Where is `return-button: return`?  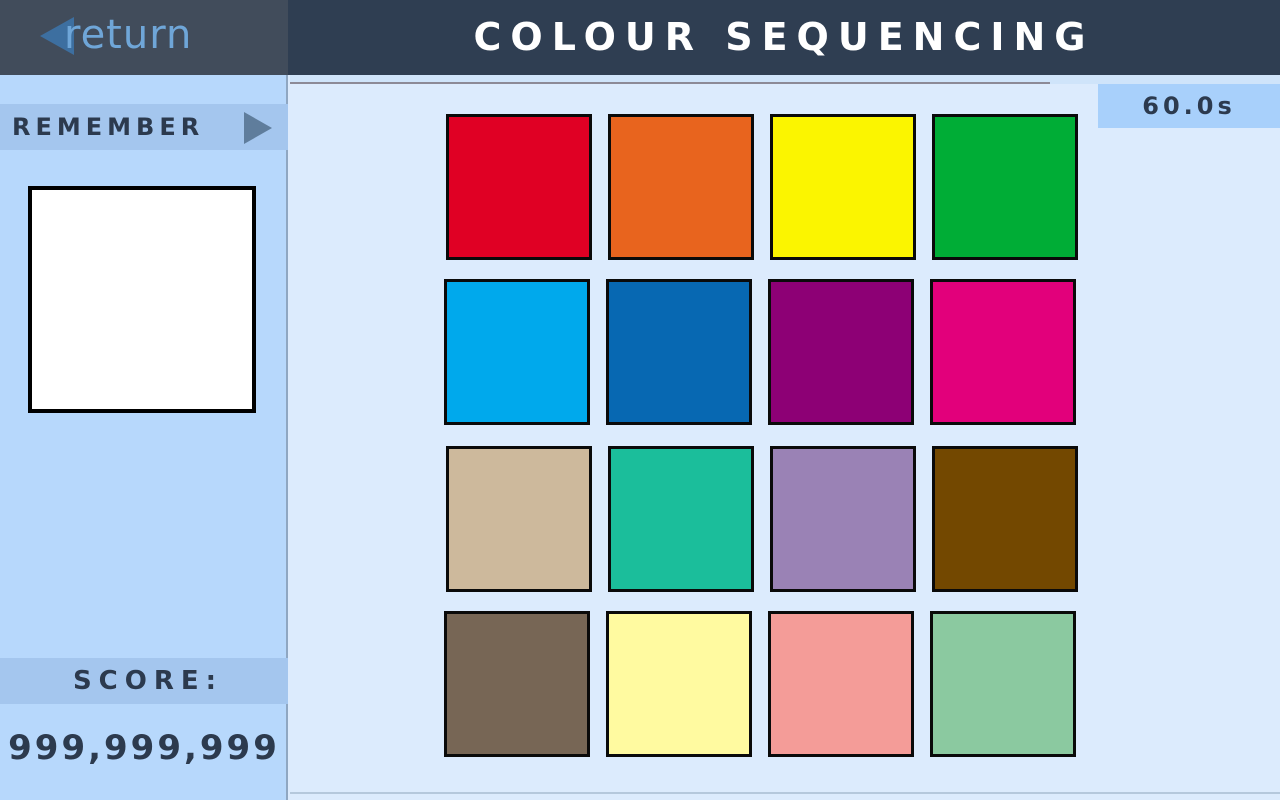 return-button: return is located at coordinates (133, 36).